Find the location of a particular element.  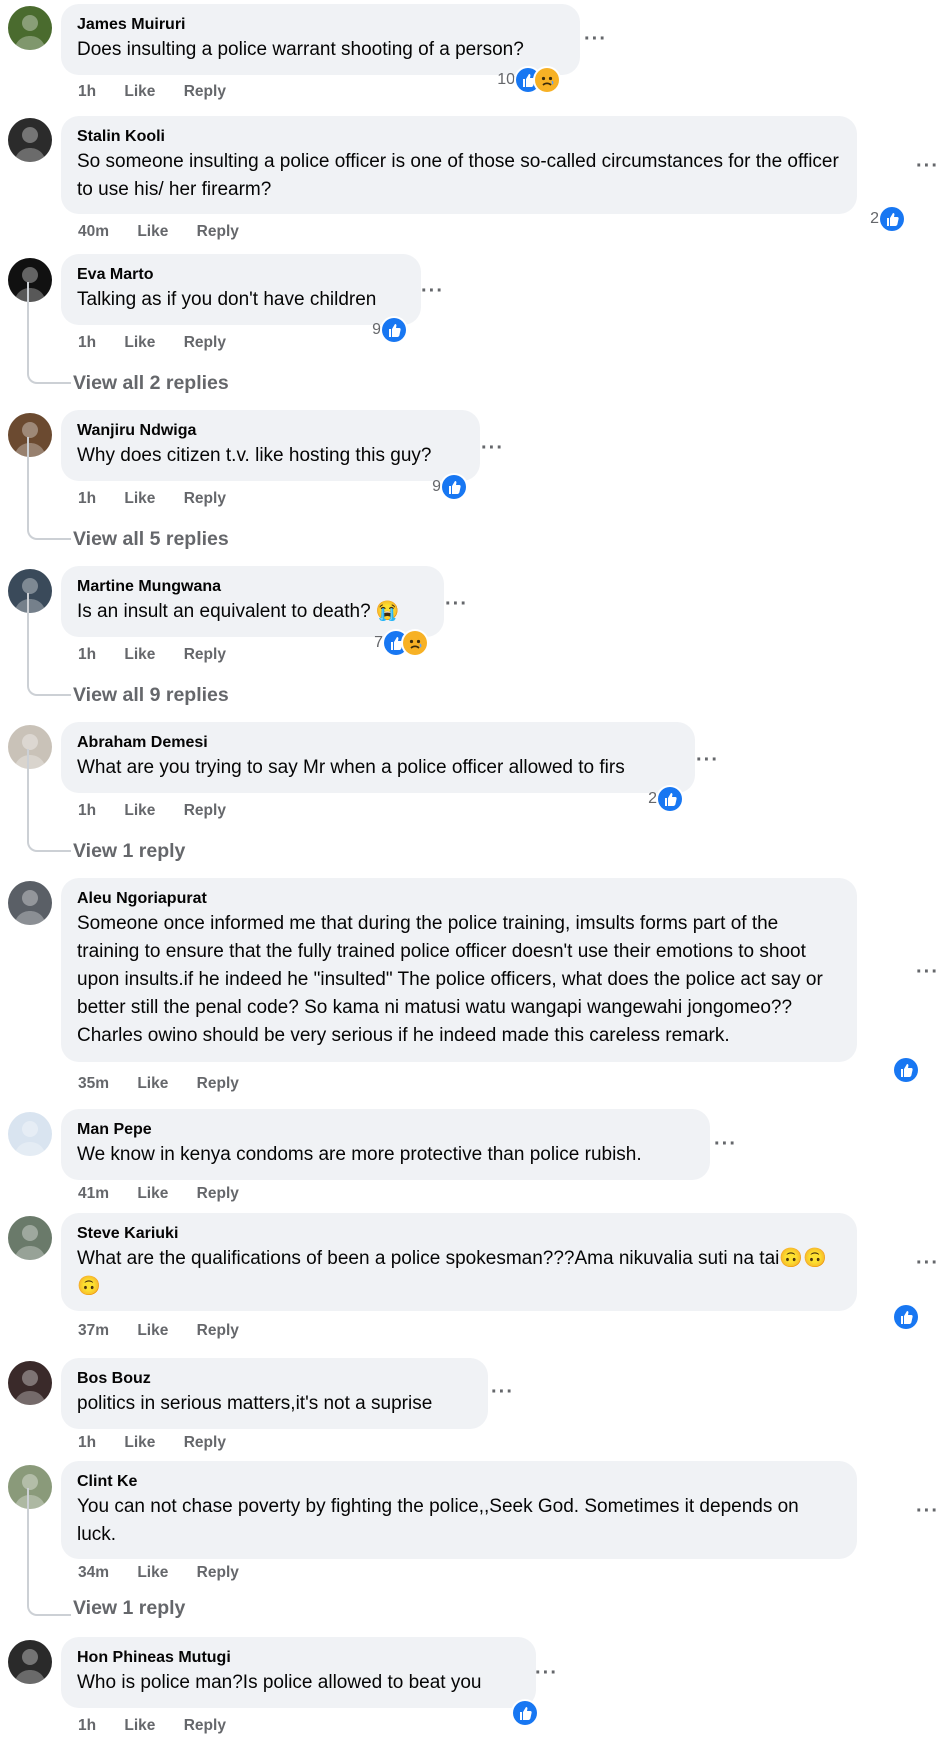

view-replies-link: View all 2 replies is located at coordinates (151, 383).